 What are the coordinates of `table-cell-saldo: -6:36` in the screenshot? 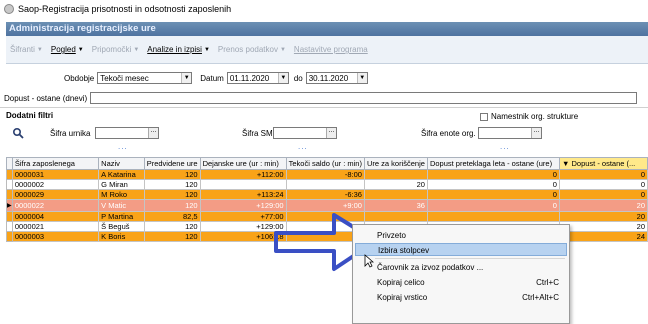 It's located at (325, 194).